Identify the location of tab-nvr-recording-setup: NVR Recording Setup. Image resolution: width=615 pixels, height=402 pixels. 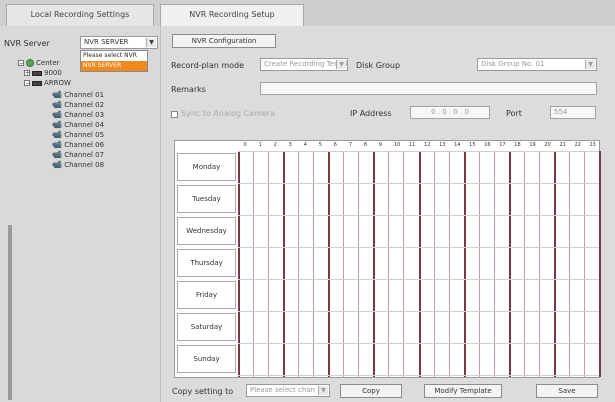
(232, 15).